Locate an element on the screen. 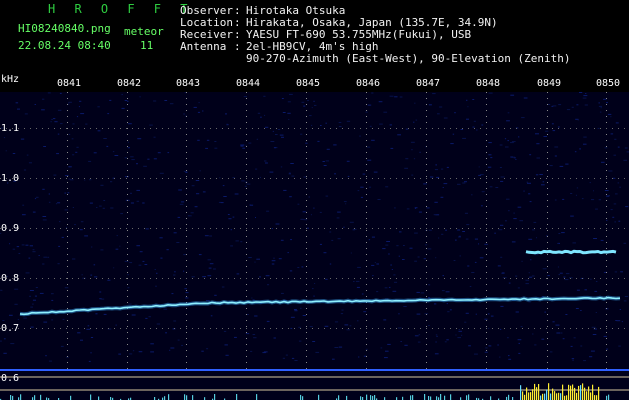  datetime-label: 22.08.24 08:40 is located at coordinates (64, 45).